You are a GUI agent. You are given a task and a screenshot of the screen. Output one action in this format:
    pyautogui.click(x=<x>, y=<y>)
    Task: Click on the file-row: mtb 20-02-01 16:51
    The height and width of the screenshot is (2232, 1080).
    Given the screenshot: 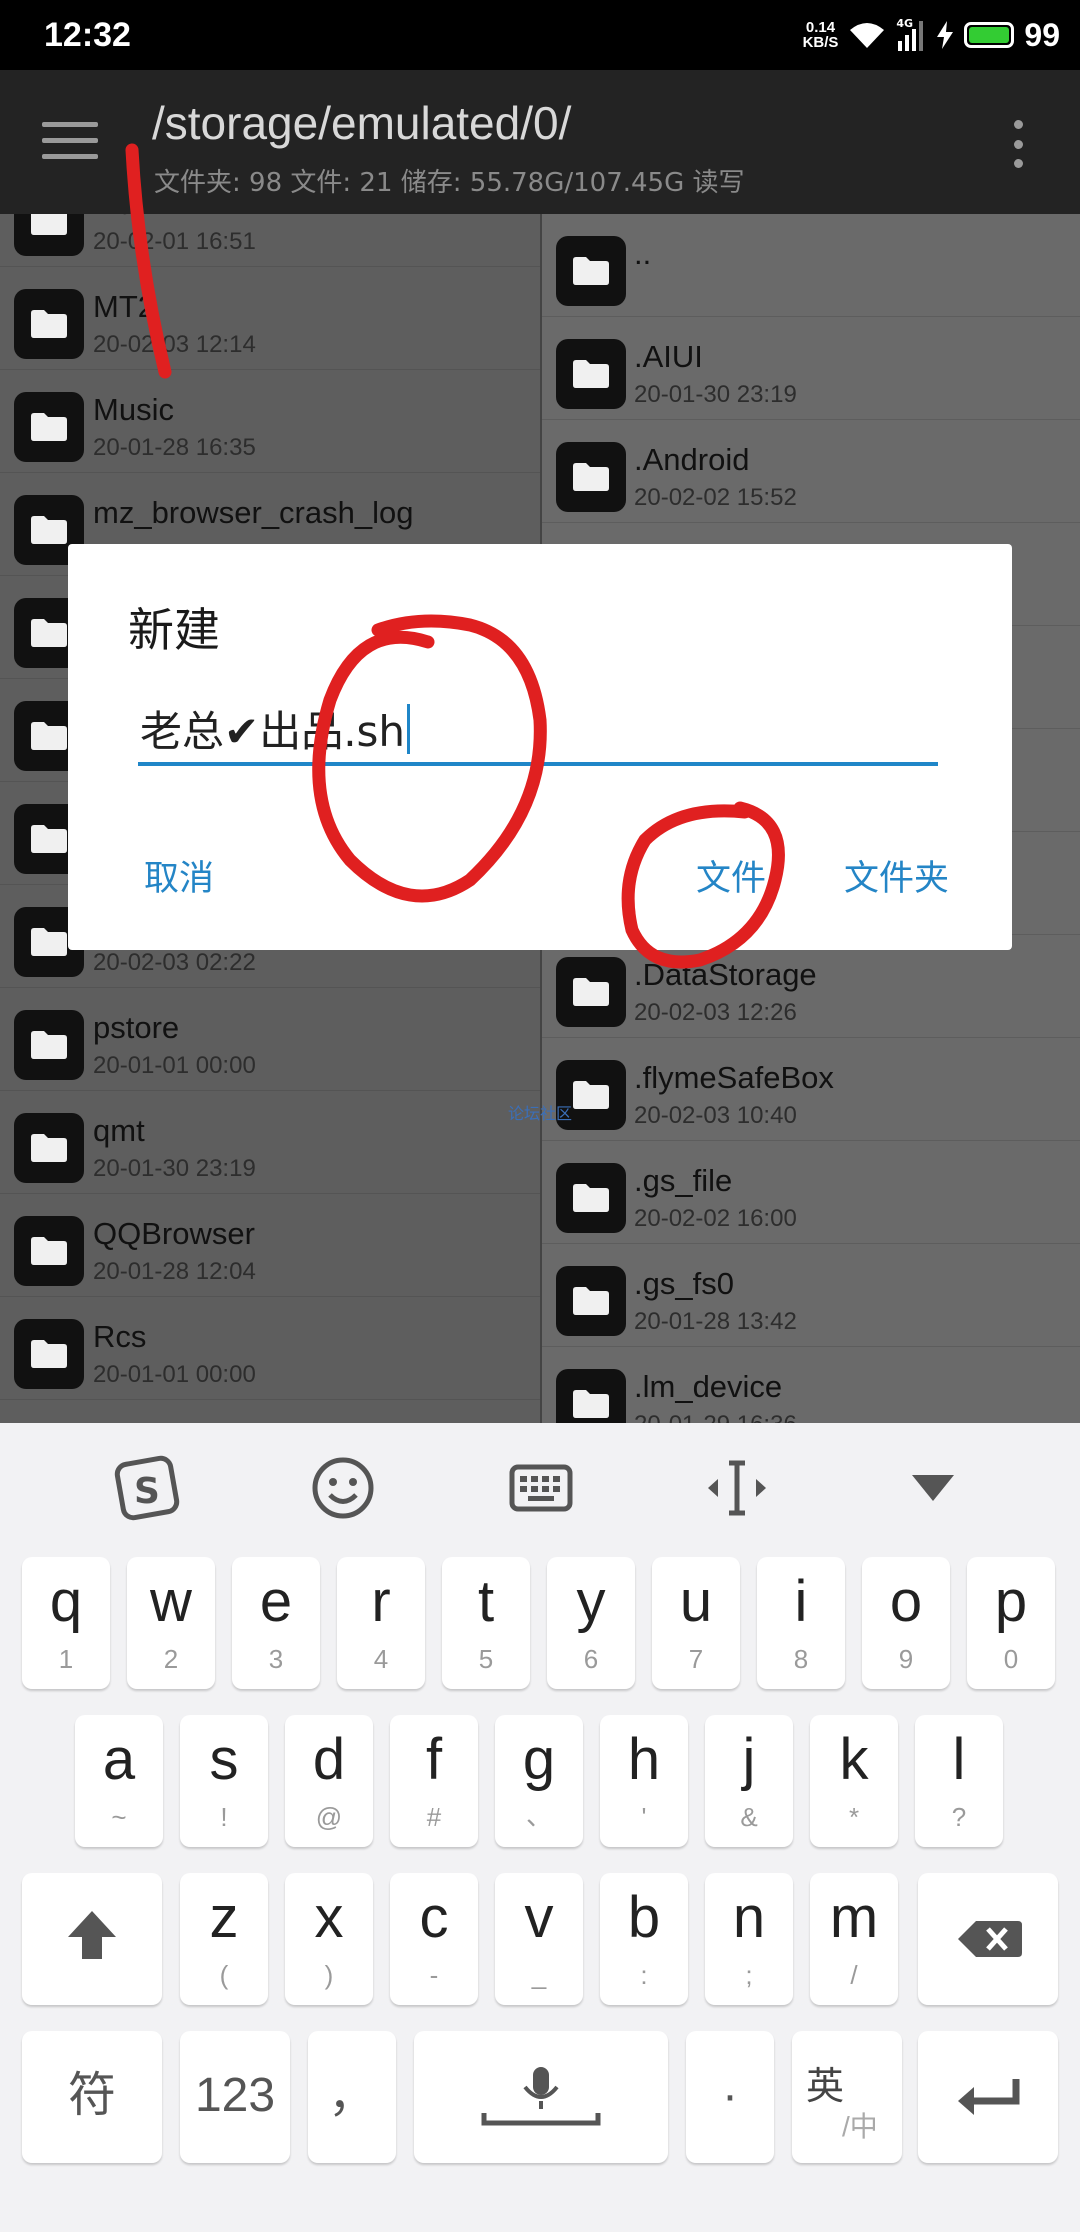 What is the action you would take?
    pyautogui.click(x=270, y=240)
    